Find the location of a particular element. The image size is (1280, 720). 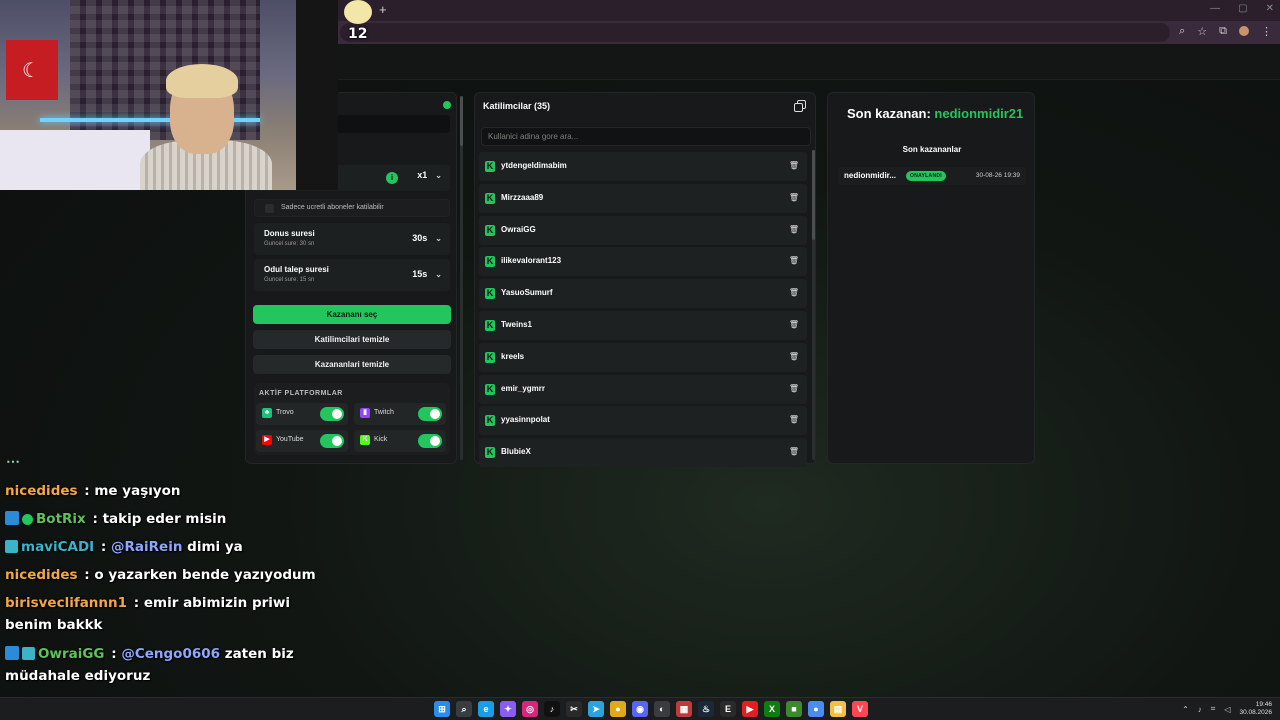

status-badge: ONAYLANDI is located at coordinates (926, 176).